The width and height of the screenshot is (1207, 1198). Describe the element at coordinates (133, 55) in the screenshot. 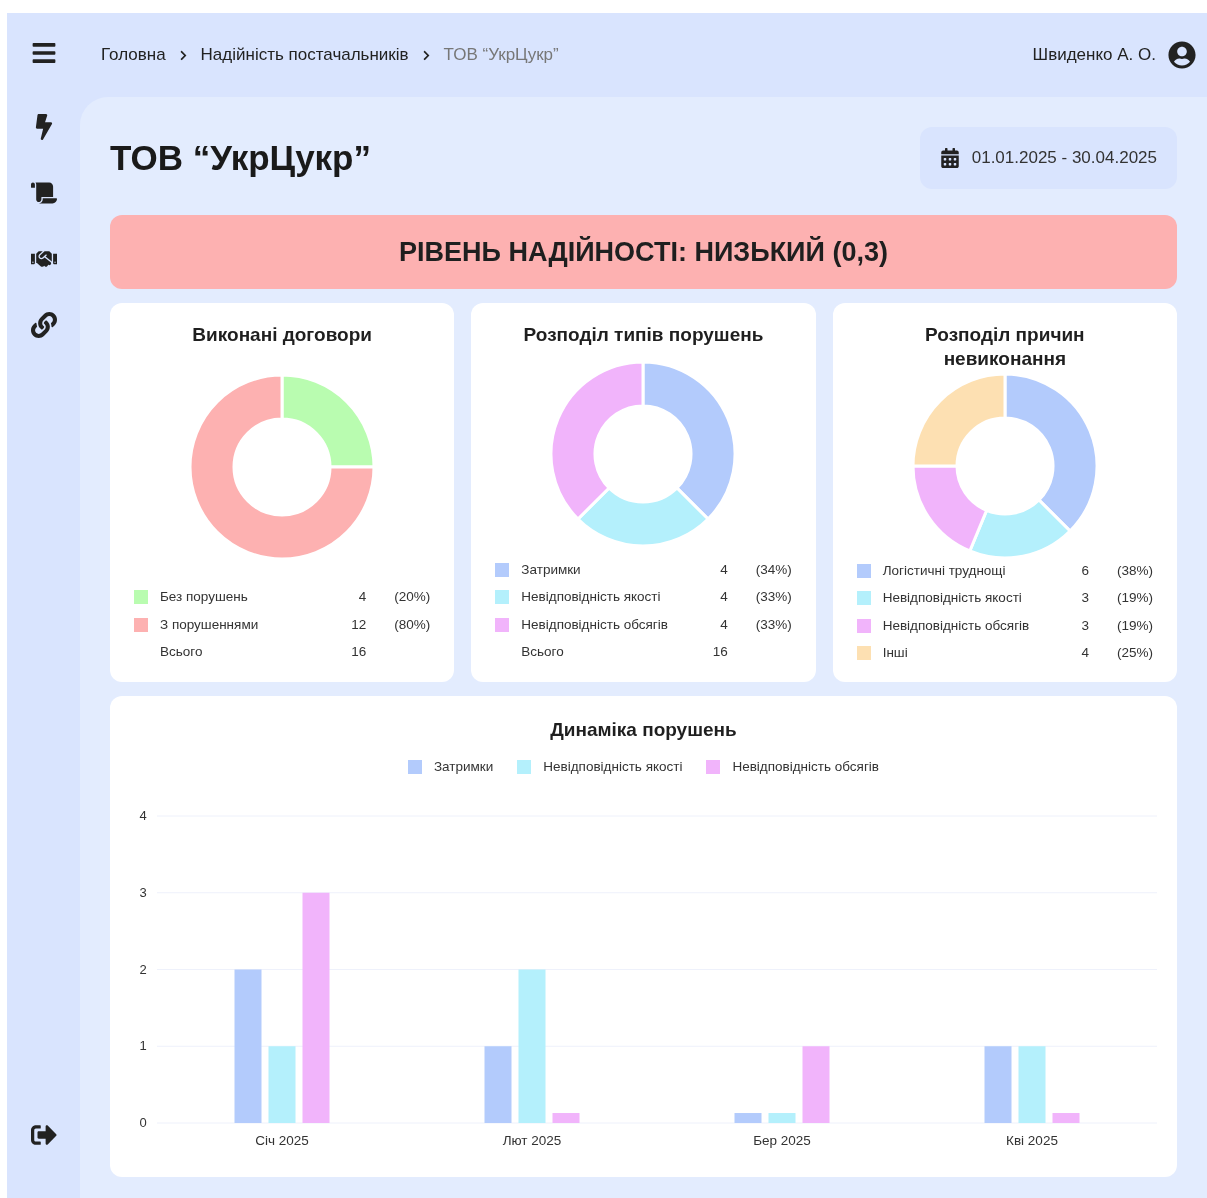

I see `breadcrumb-link: Головна` at that location.